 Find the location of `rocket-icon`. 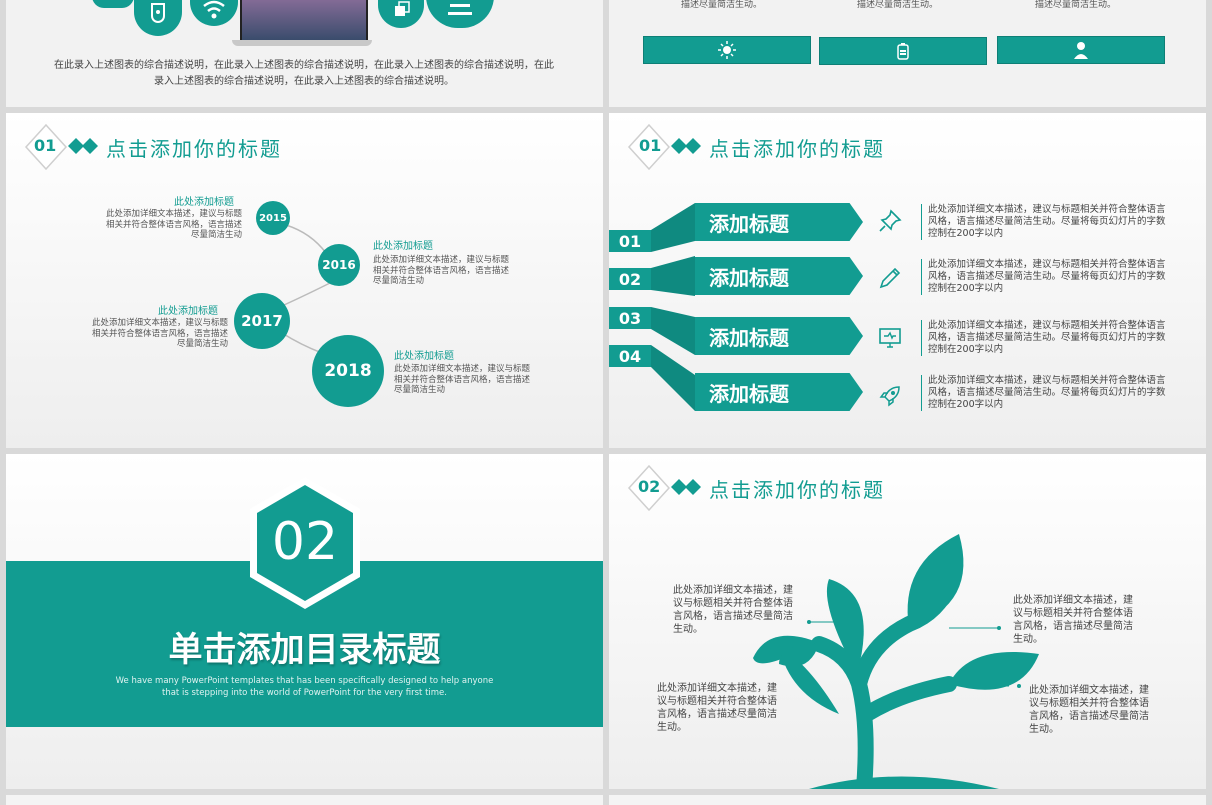

rocket-icon is located at coordinates (889, 396).